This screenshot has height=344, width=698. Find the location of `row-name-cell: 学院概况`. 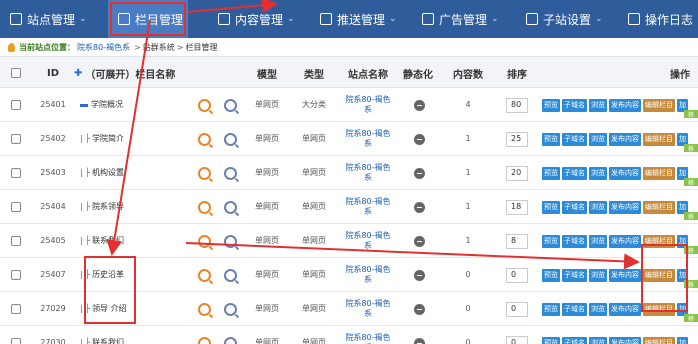

row-name-cell: 学院概况 is located at coordinates (135, 105).